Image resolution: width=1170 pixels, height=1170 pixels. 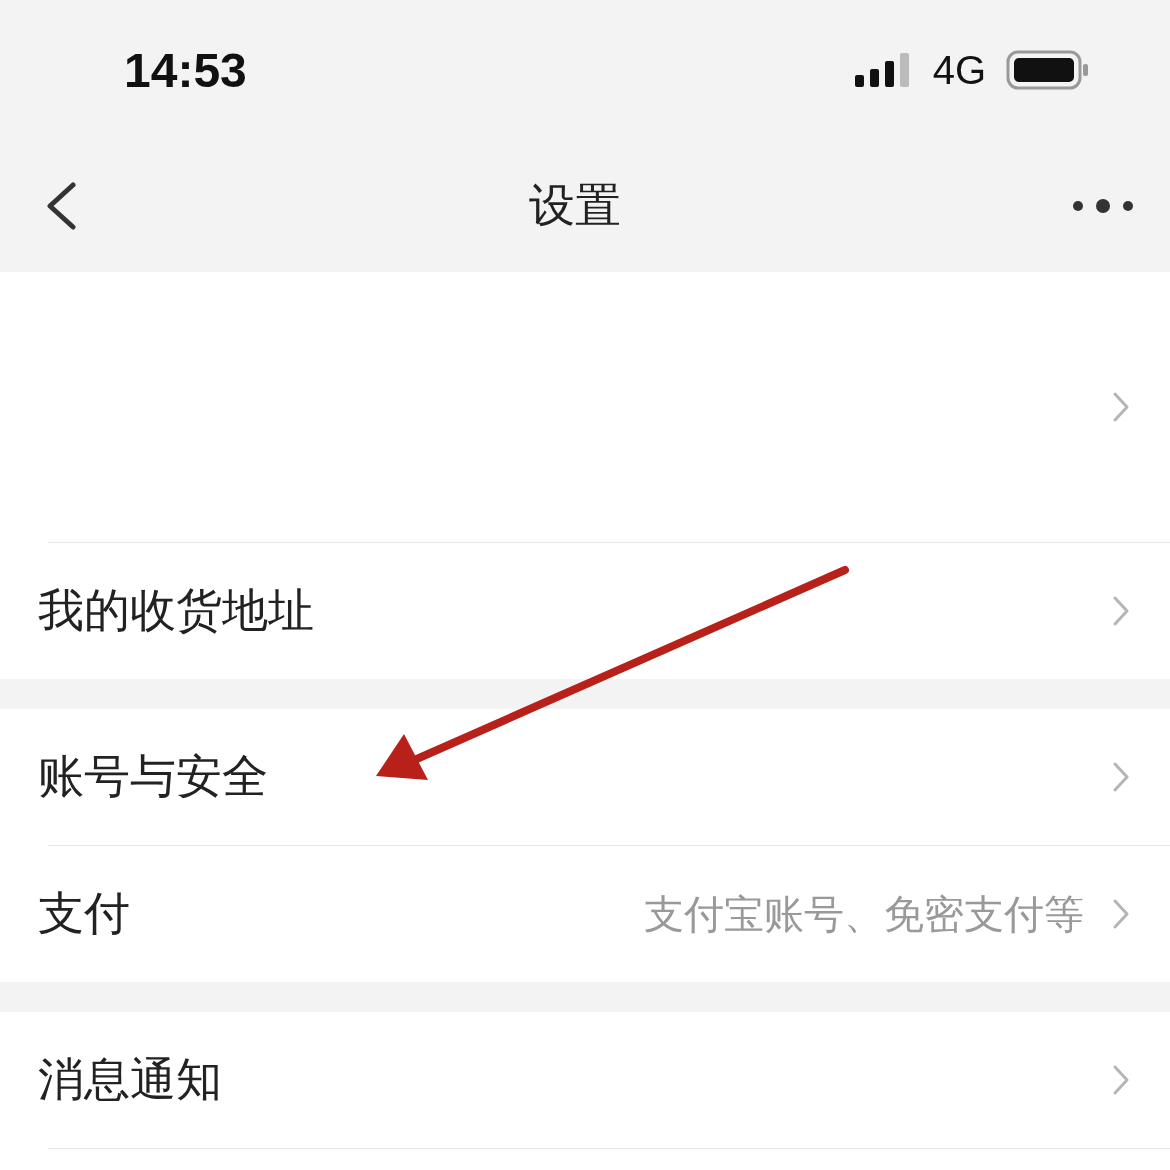 I want to click on network-label: 4G, so click(x=959, y=70).